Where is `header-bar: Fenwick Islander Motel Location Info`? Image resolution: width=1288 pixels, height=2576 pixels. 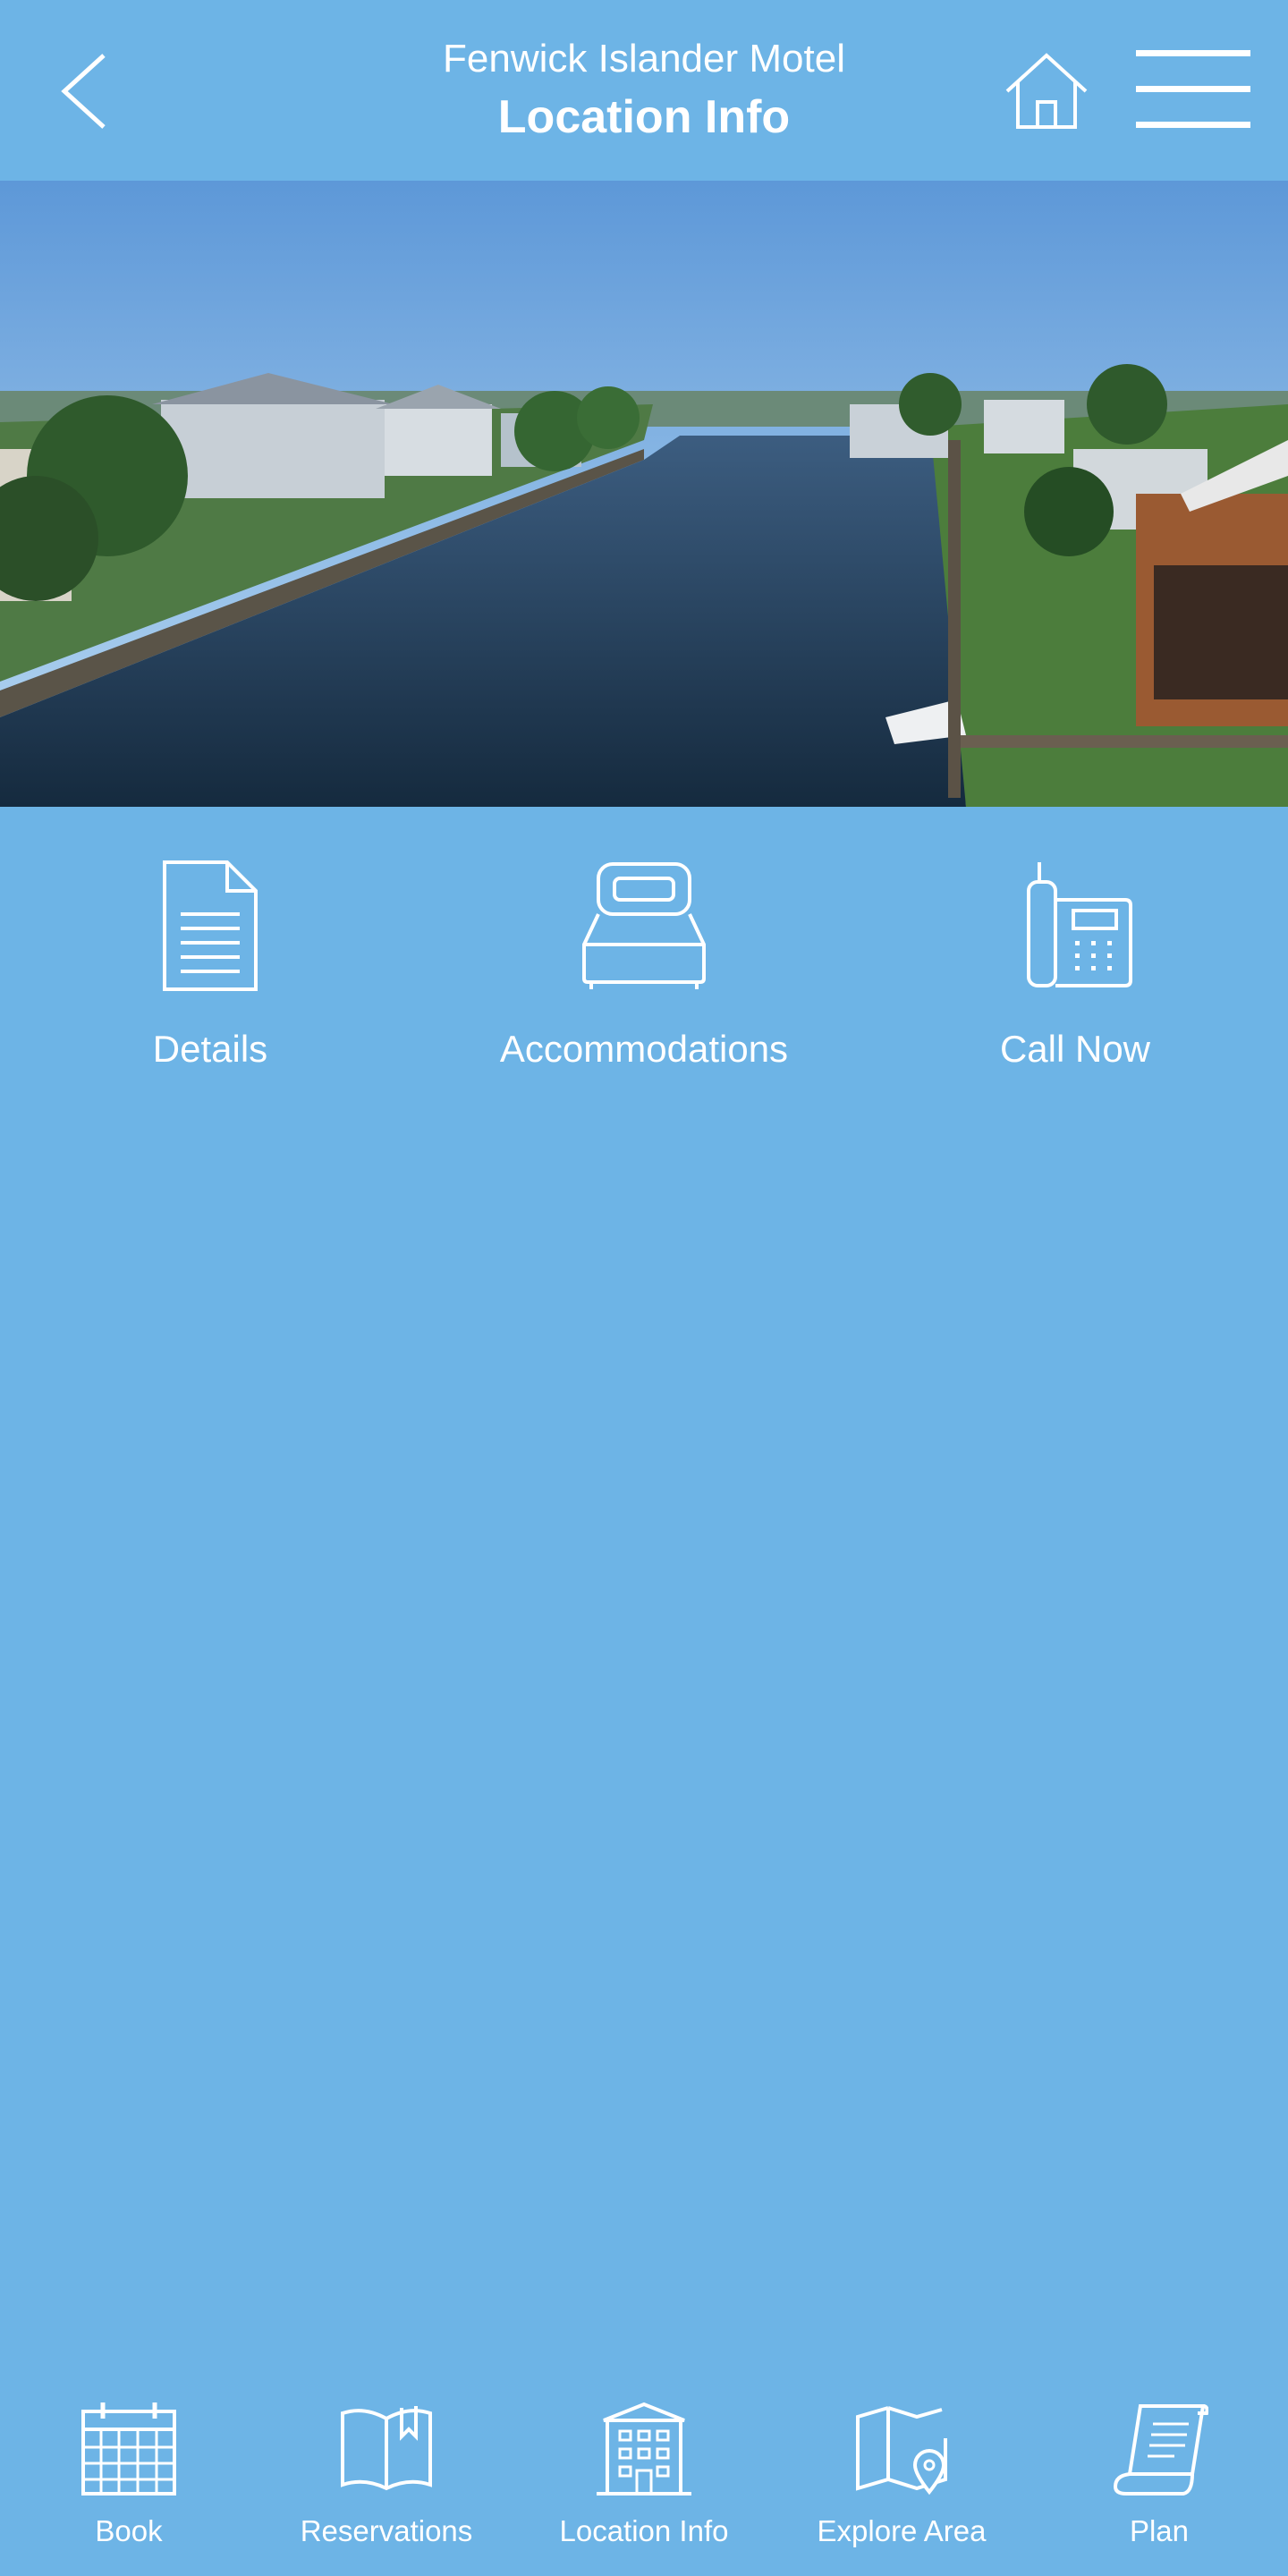
header-bar: Fenwick Islander Motel Location Info is located at coordinates (644, 90).